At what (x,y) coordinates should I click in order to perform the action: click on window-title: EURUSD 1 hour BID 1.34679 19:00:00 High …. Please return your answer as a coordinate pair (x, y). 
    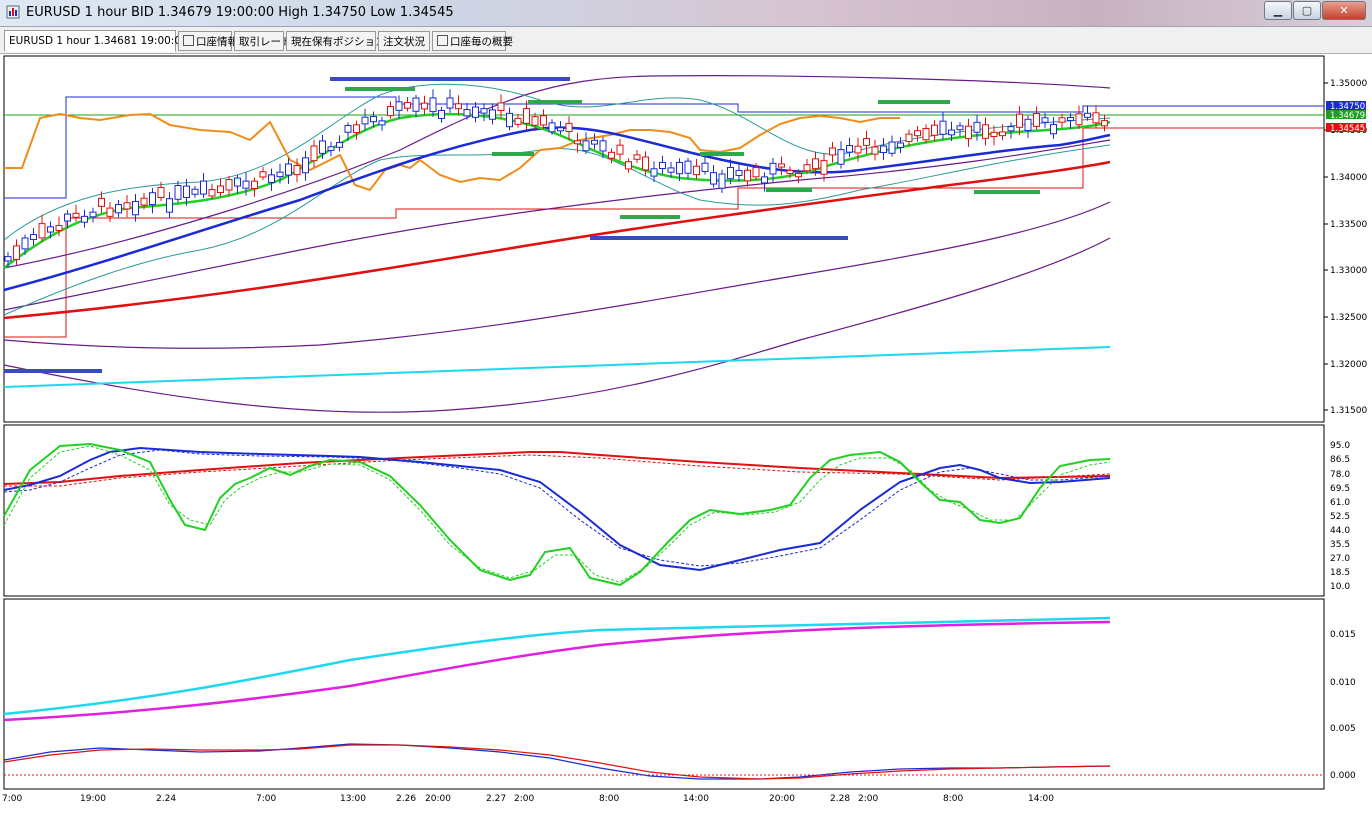
    Looking at the image, I should click on (240, 12).